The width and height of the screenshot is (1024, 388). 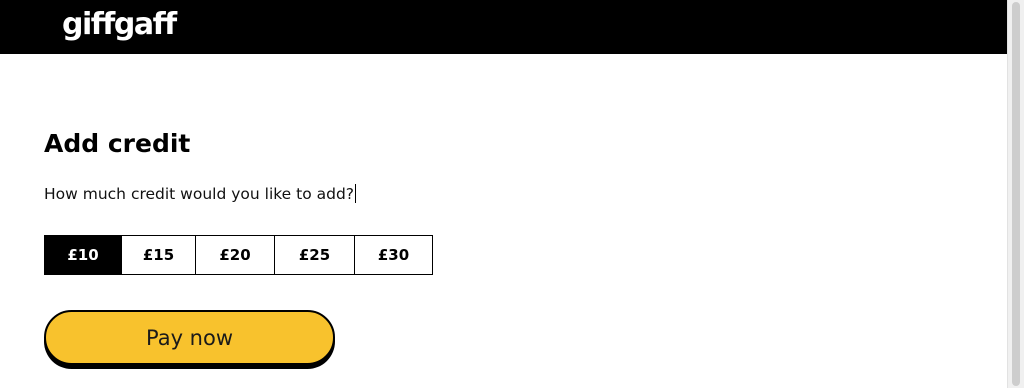 I want to click on scrollbar-thumb, so click(x=1016, y=194).